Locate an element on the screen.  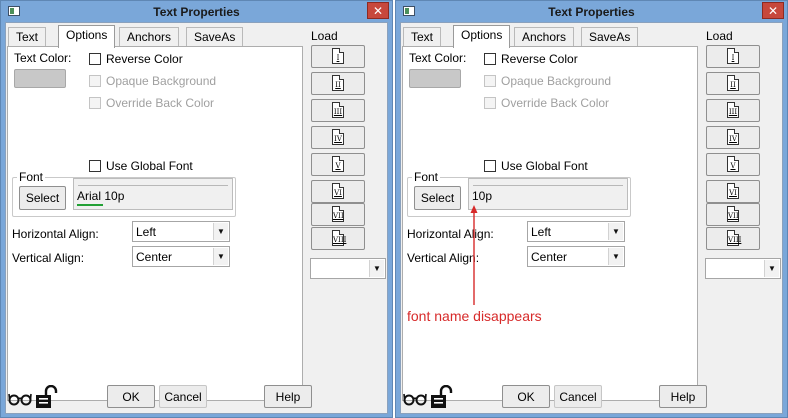
document-icon: II is located at coordinates (338, 83).